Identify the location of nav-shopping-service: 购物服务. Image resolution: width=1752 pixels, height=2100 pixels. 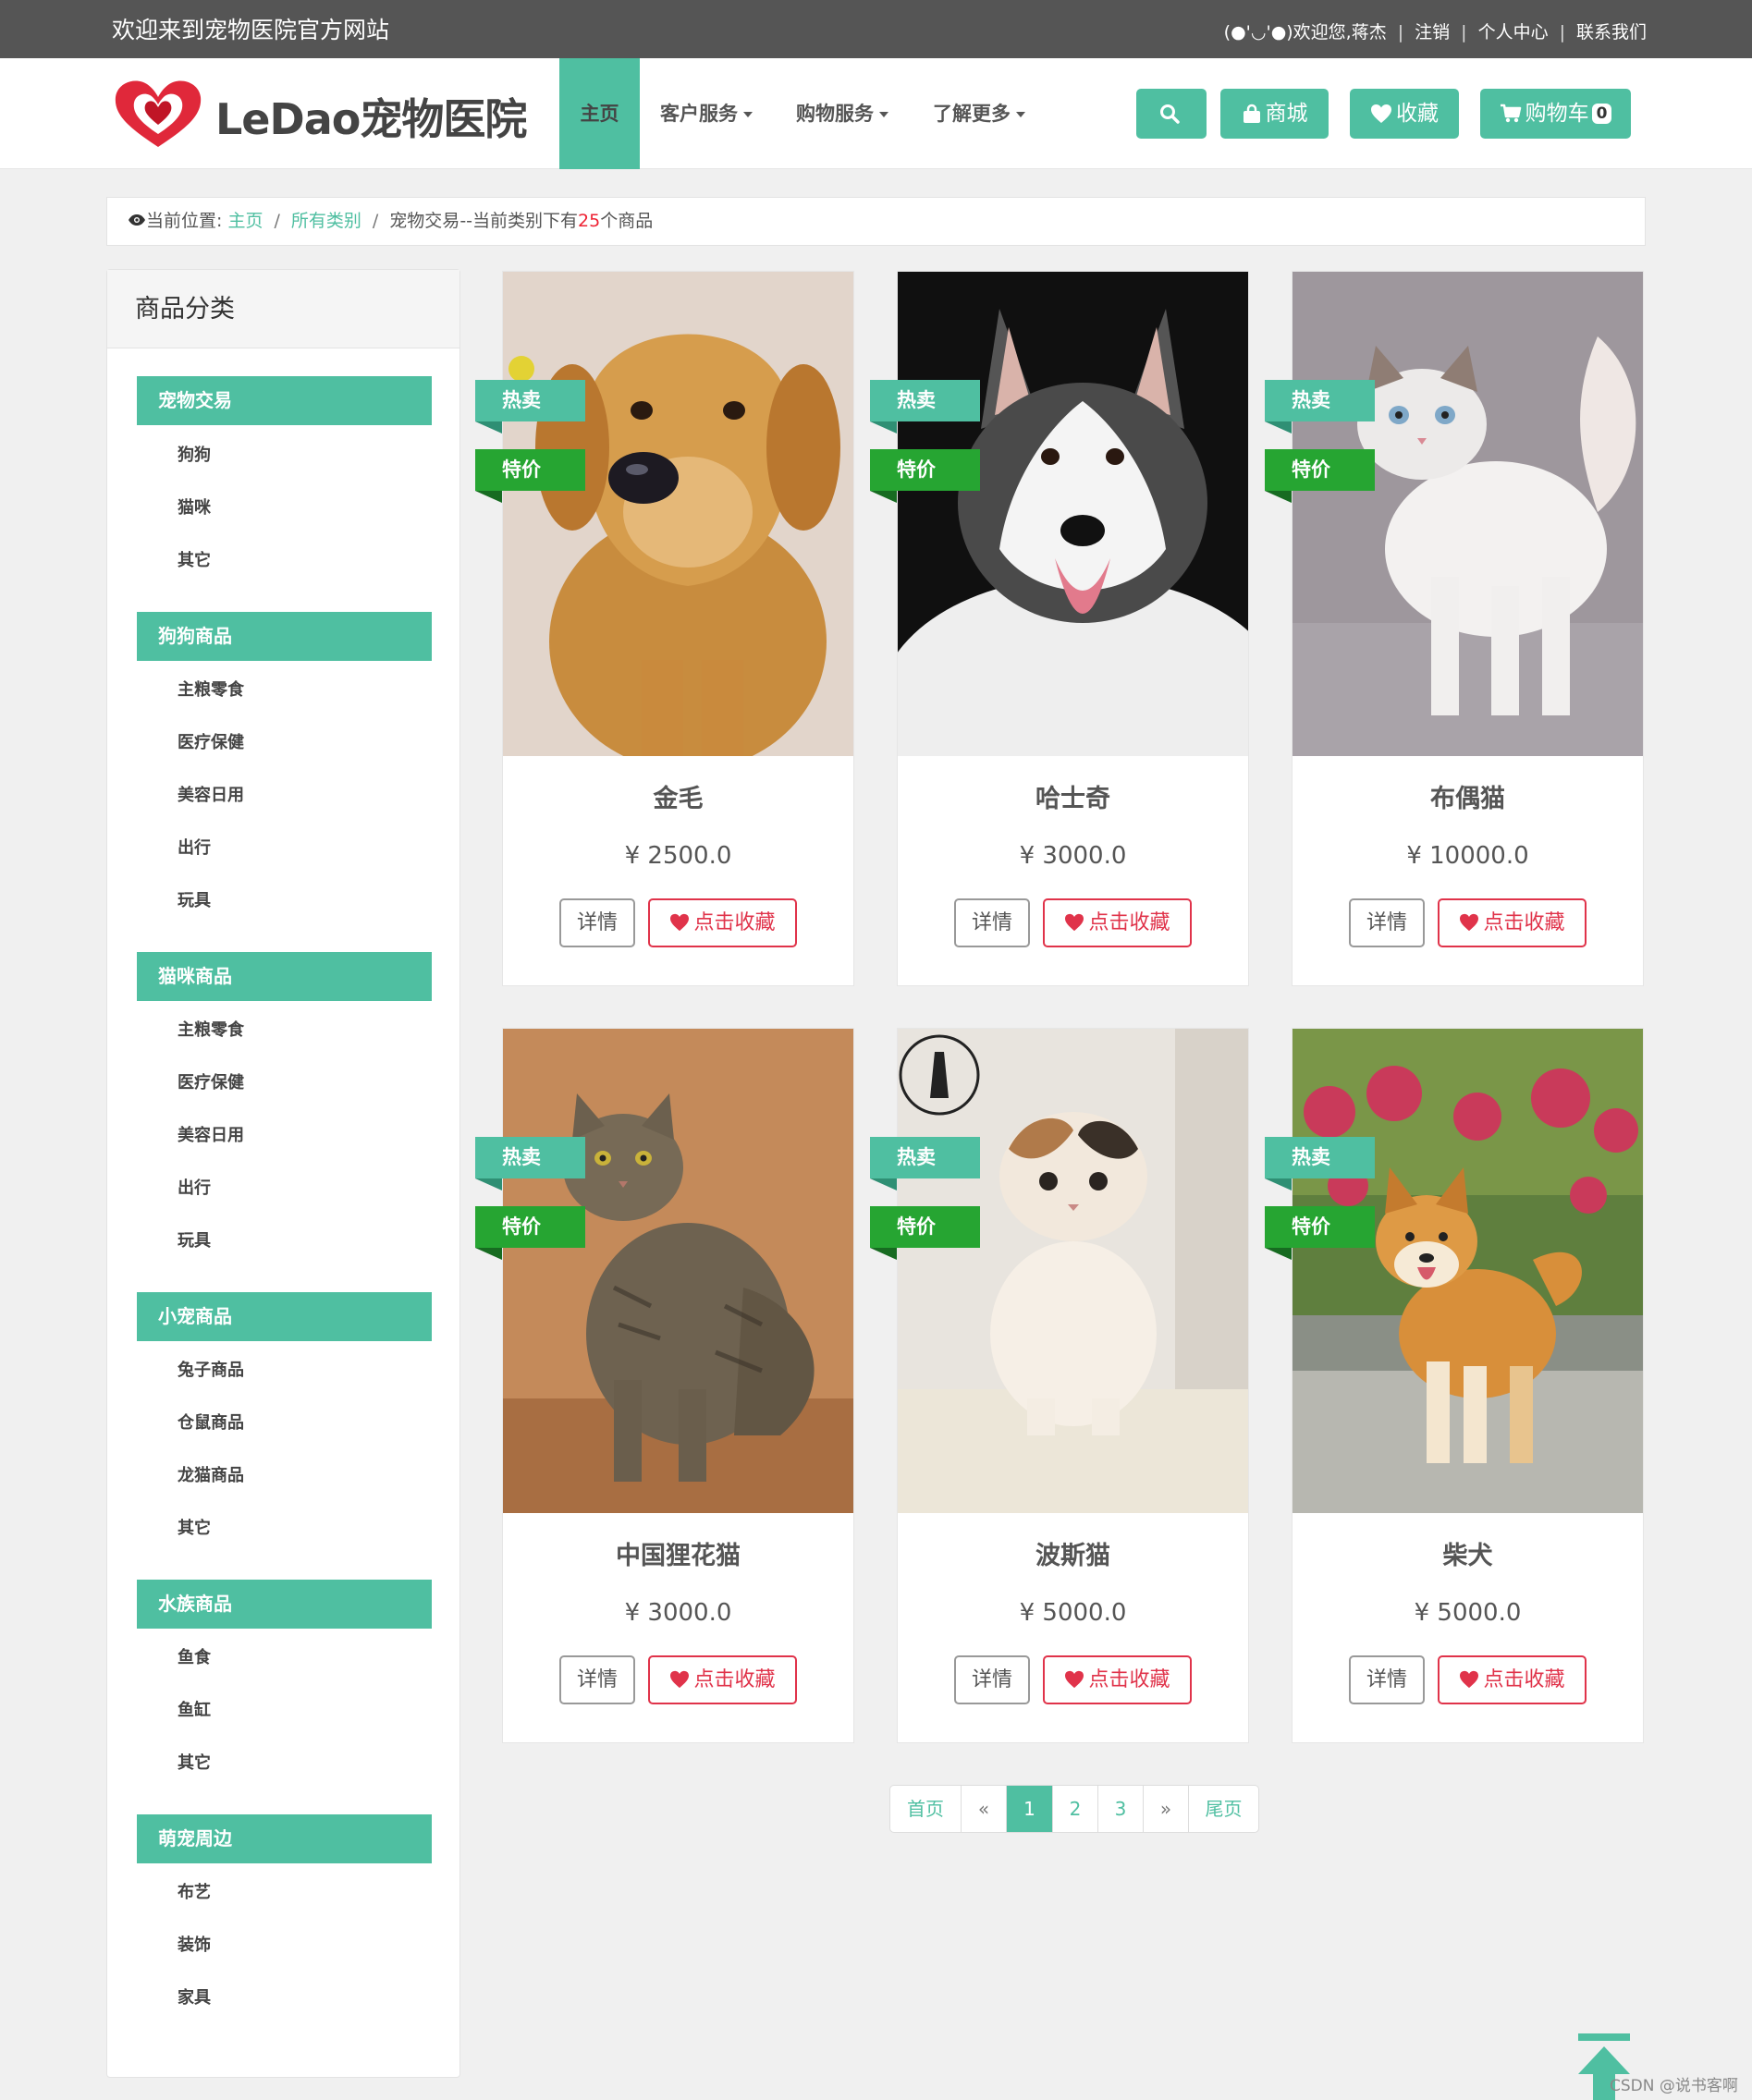
(842, 113).